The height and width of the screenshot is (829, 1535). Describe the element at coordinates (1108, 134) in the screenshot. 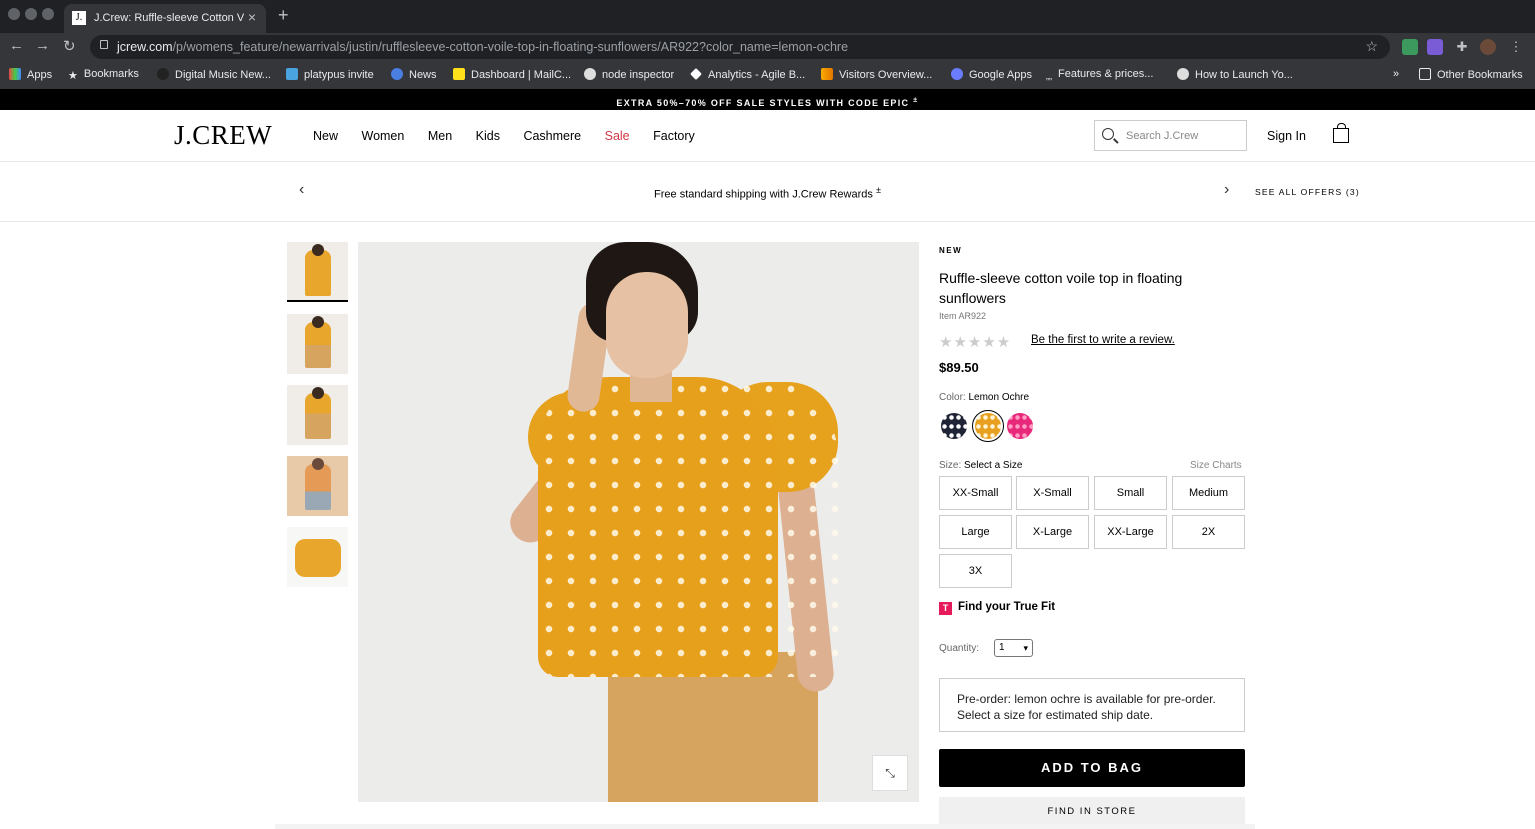

I see `search-icon` at that location.